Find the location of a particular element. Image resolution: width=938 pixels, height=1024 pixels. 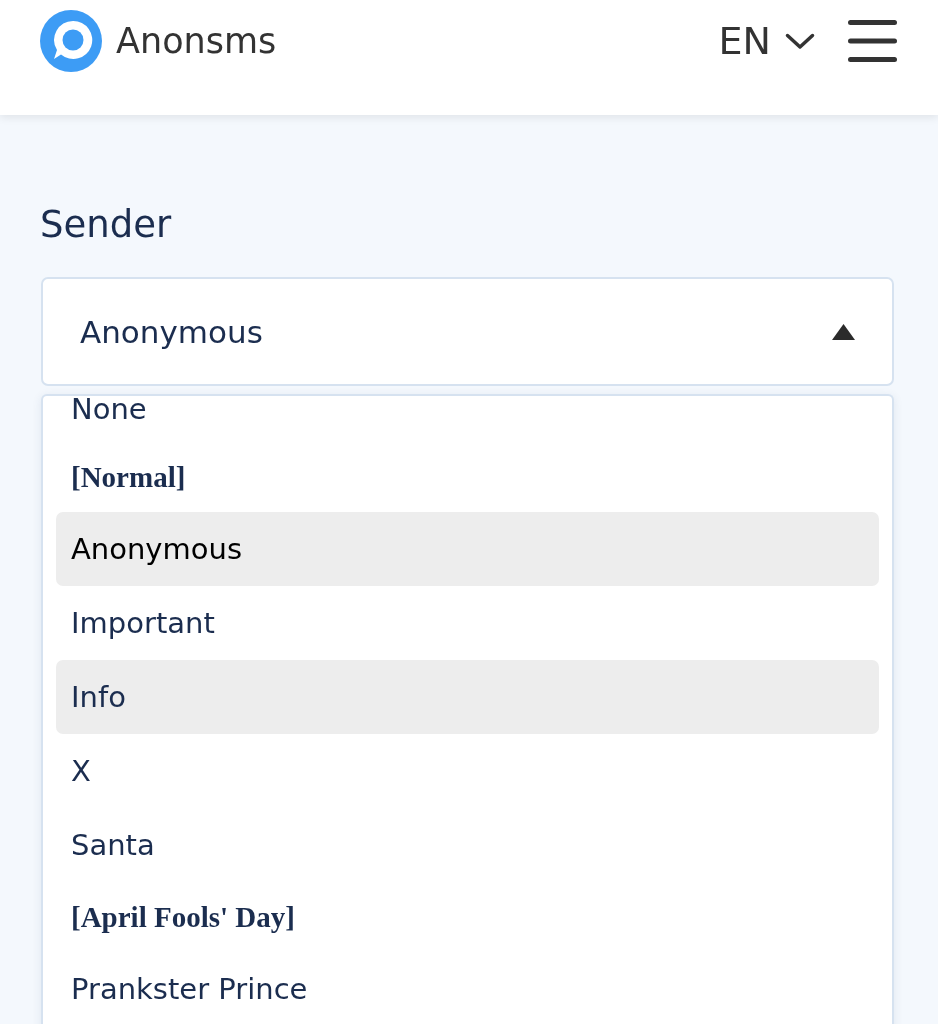

dropdown-option: Santa is located at coordinates (467, 845).